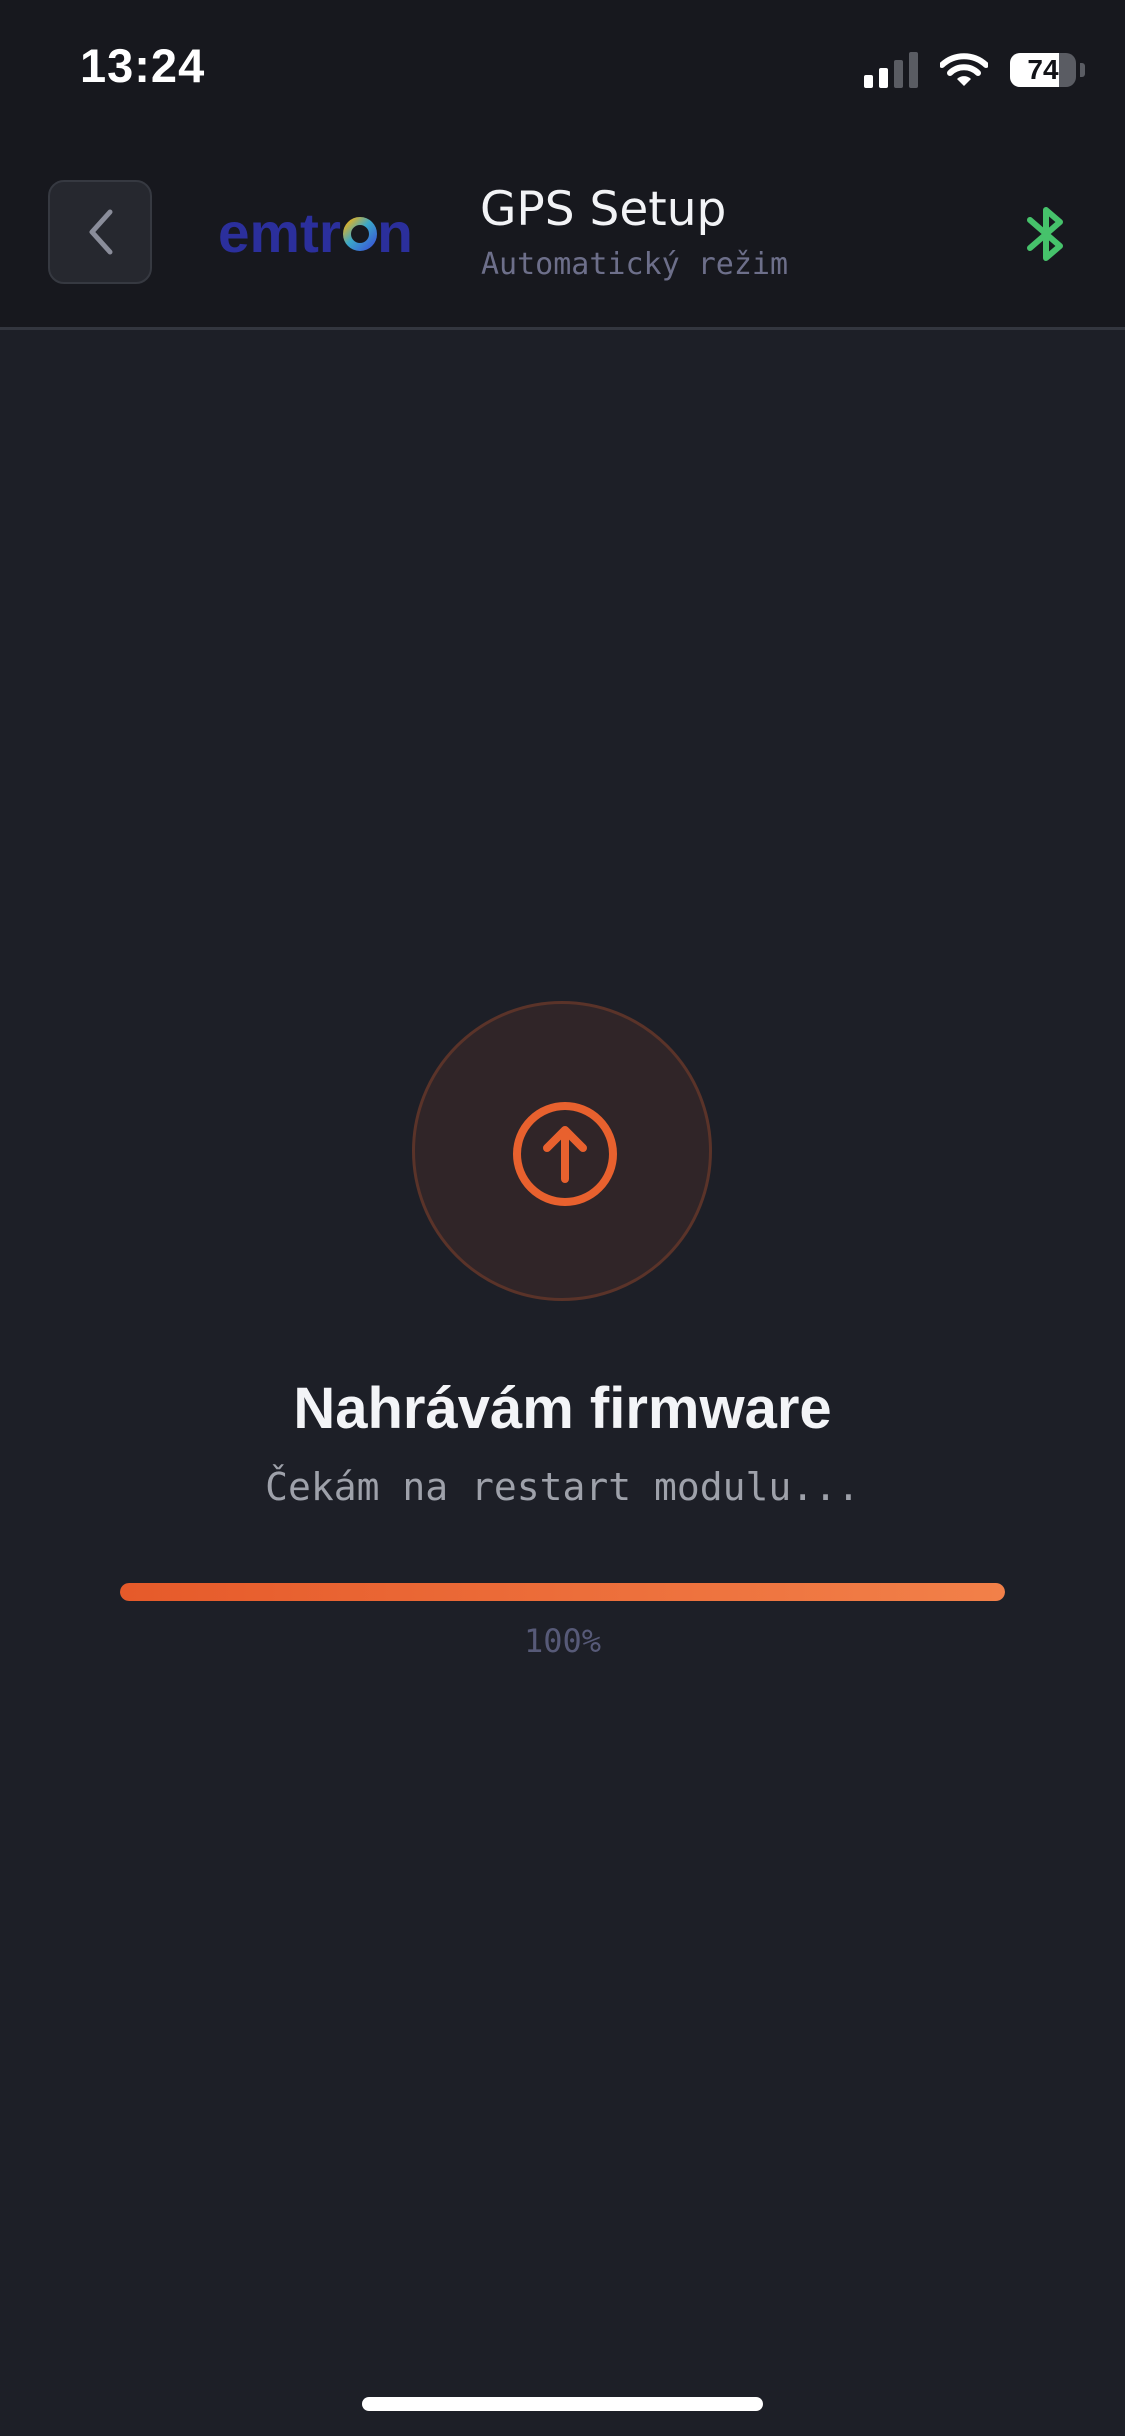 Image resolution: width=1125 pixels, height=2436 pixels. Describe the element at coordinates (562, 70) in the screenshot. I see `status-bar: 13:24 74` at that location.